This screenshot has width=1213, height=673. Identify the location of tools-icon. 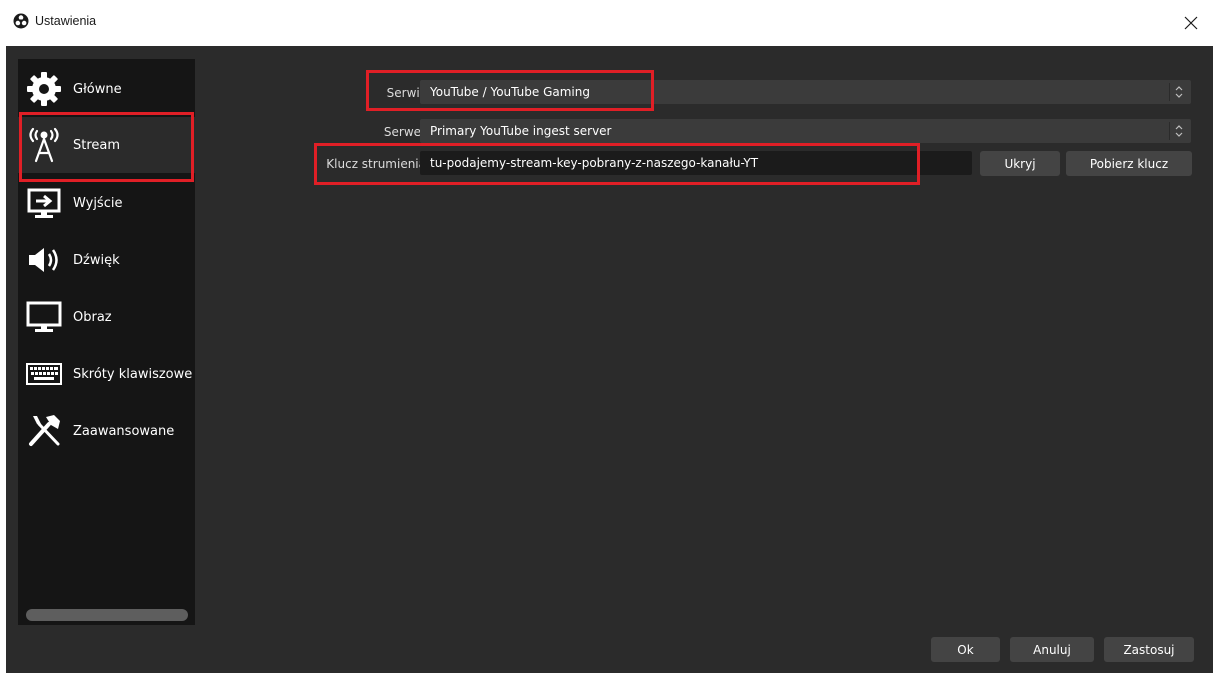
(44, 430).